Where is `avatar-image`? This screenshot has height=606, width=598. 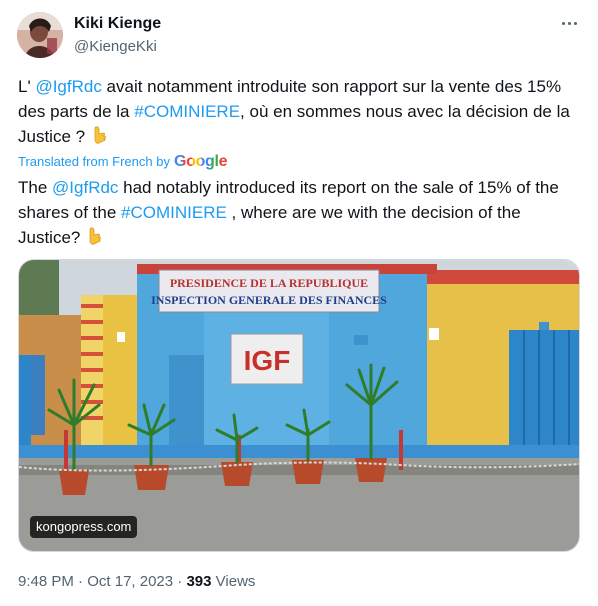
avatar-image is located at coordinates (40, 35).